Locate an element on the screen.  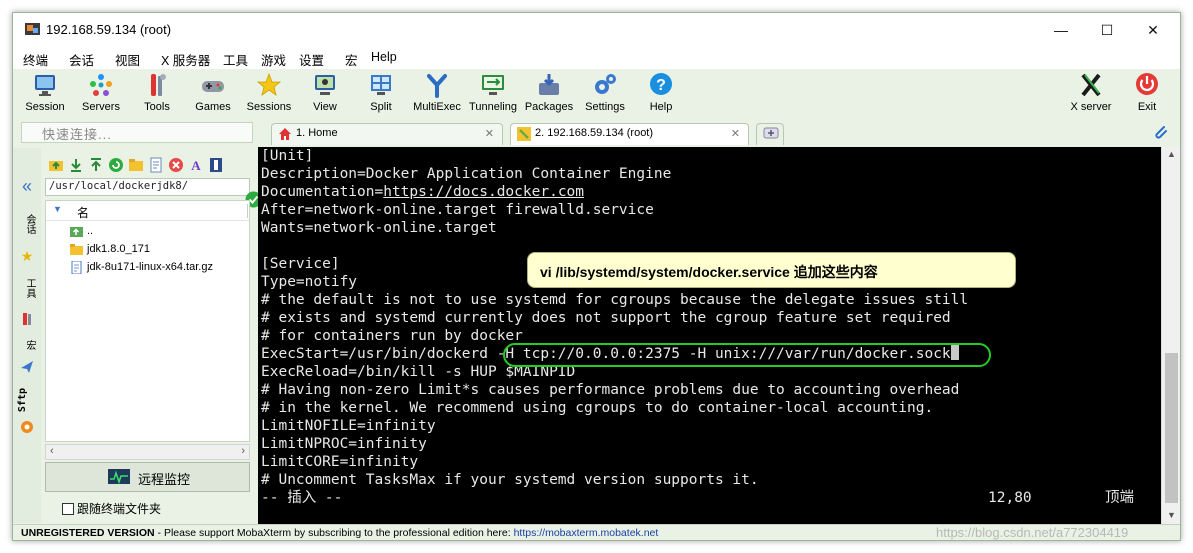
close-button: ✕ is located at coordinates (1153, 30).